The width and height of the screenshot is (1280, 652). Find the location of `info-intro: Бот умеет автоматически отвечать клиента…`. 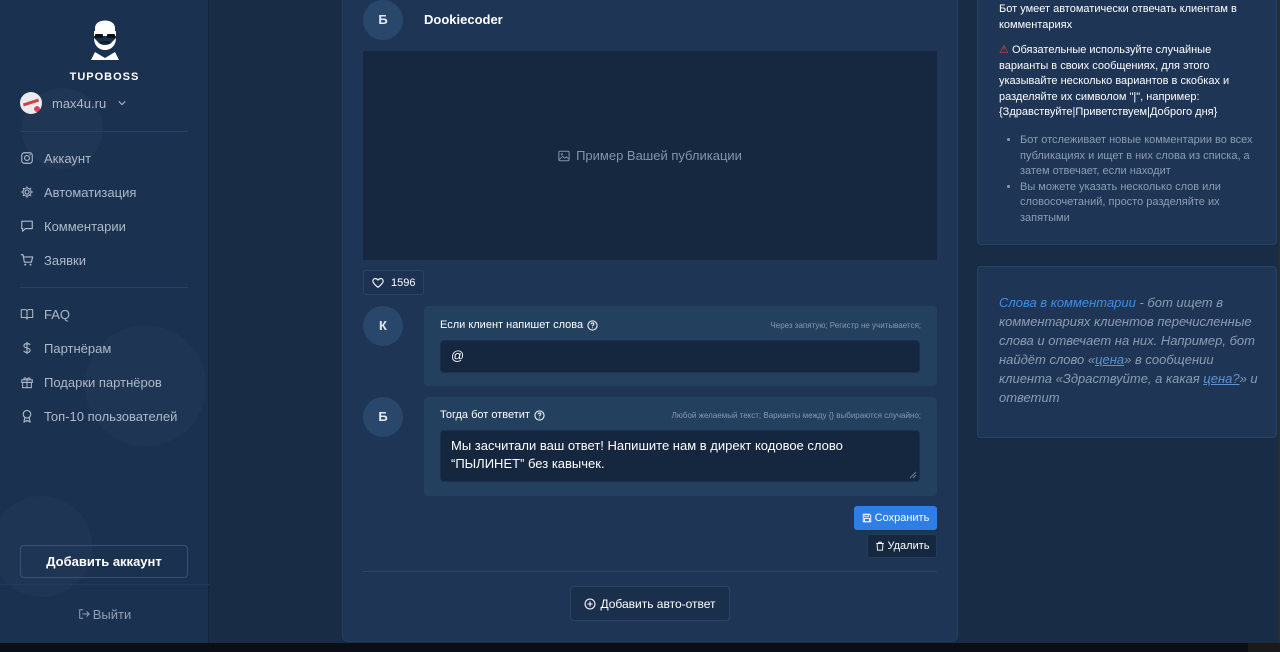

info-intro: Бот умеет автоматически отвечать клиента… is located at coordinates (1118, 17).